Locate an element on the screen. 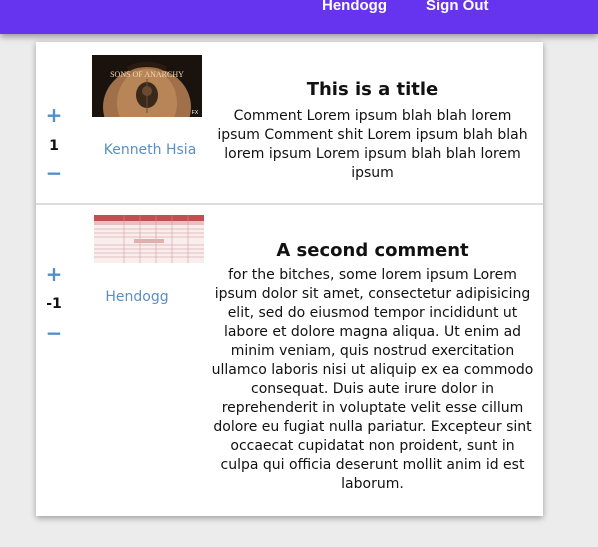  spreadsheet-thumbnail is located at coordinates (149, 239).